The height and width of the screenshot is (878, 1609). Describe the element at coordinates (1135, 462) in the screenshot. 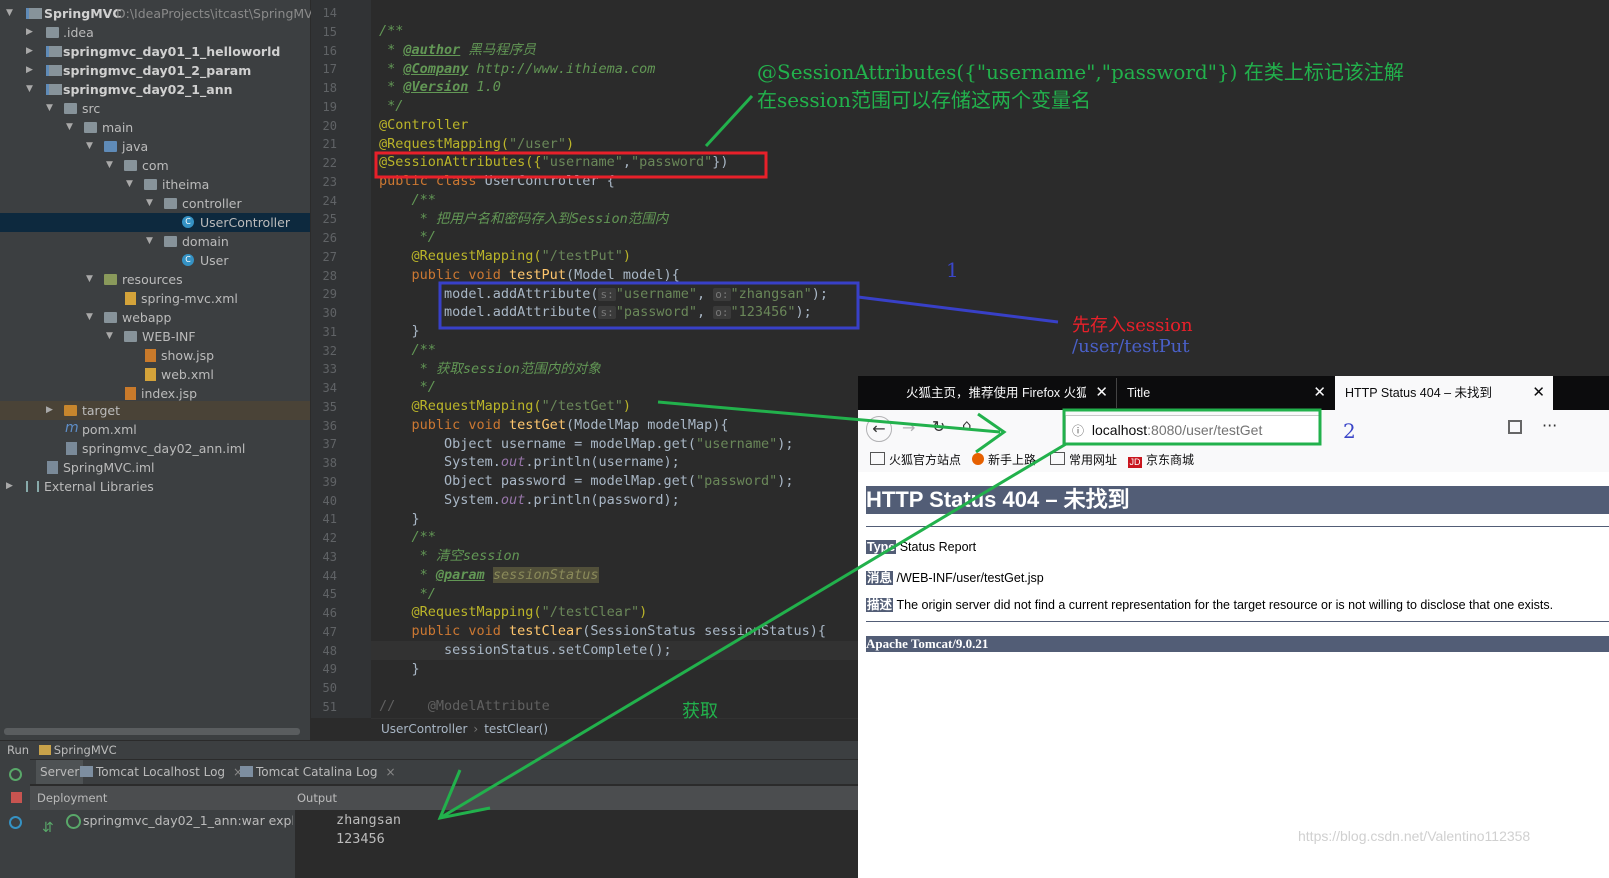

I see `jd-icon: JD` at that location.